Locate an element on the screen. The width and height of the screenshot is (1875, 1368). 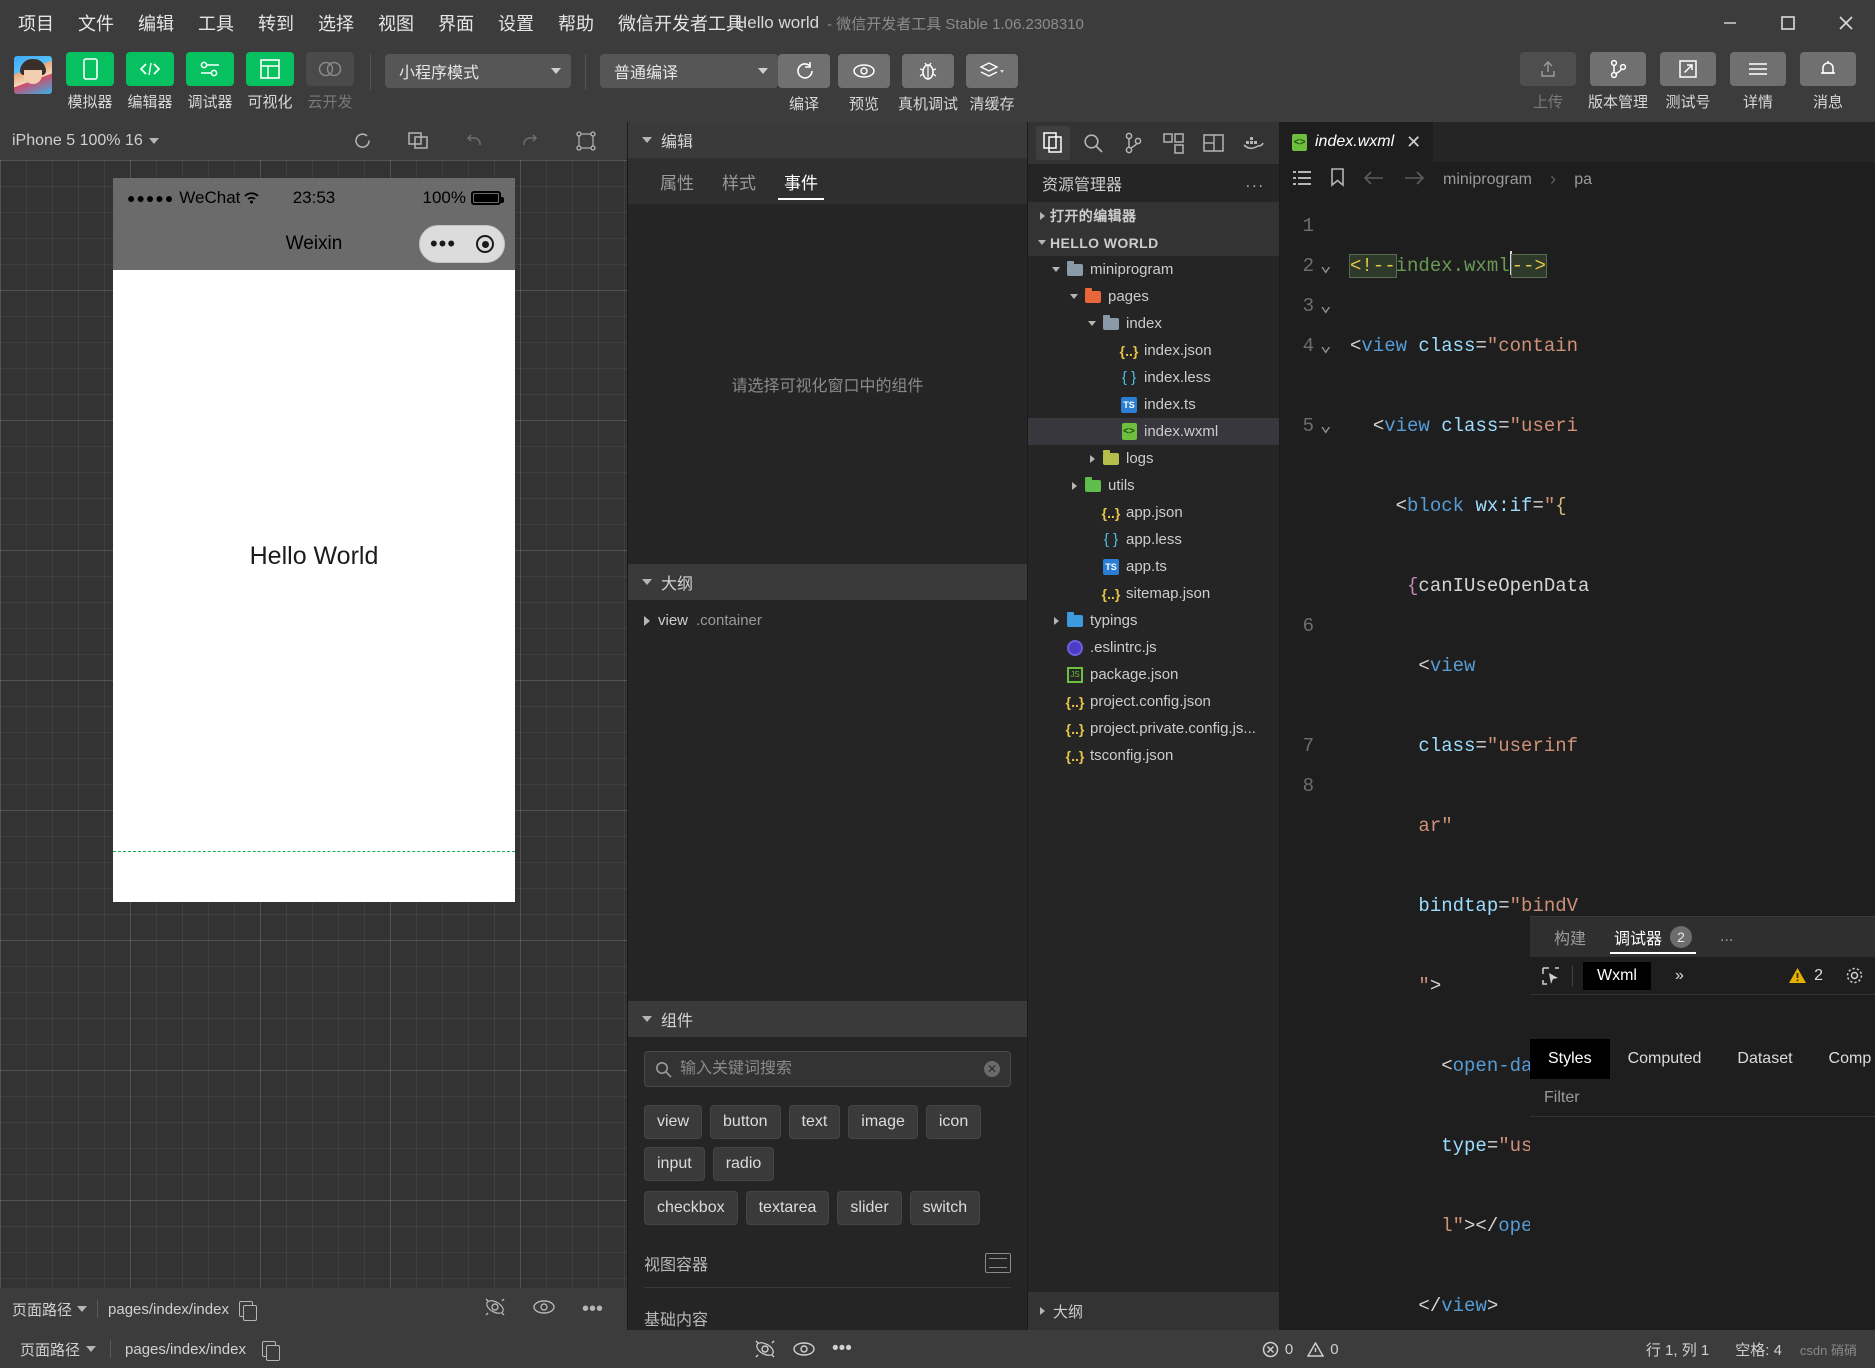
edit-section-header: 编辑 is located at coordinates (827, 140).